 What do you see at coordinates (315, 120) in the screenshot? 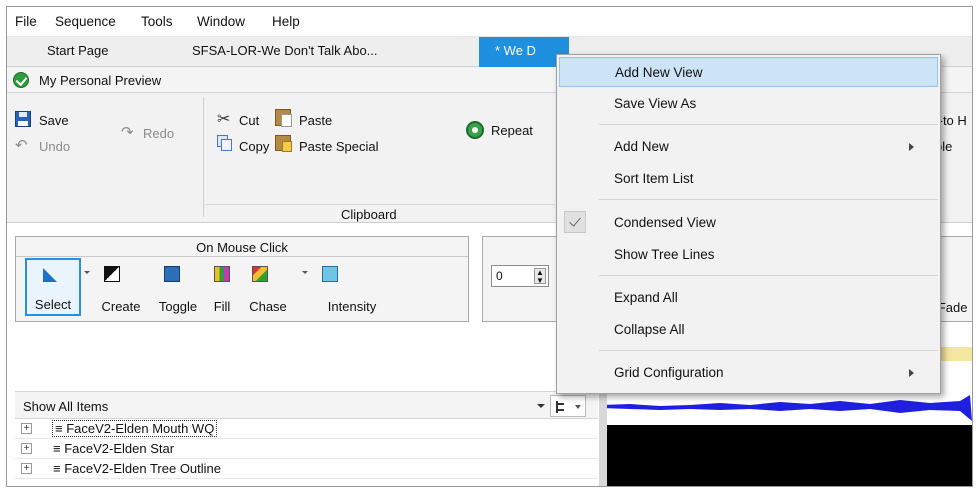
I see `paste-button: Paste` at bounding box center [315, 120].